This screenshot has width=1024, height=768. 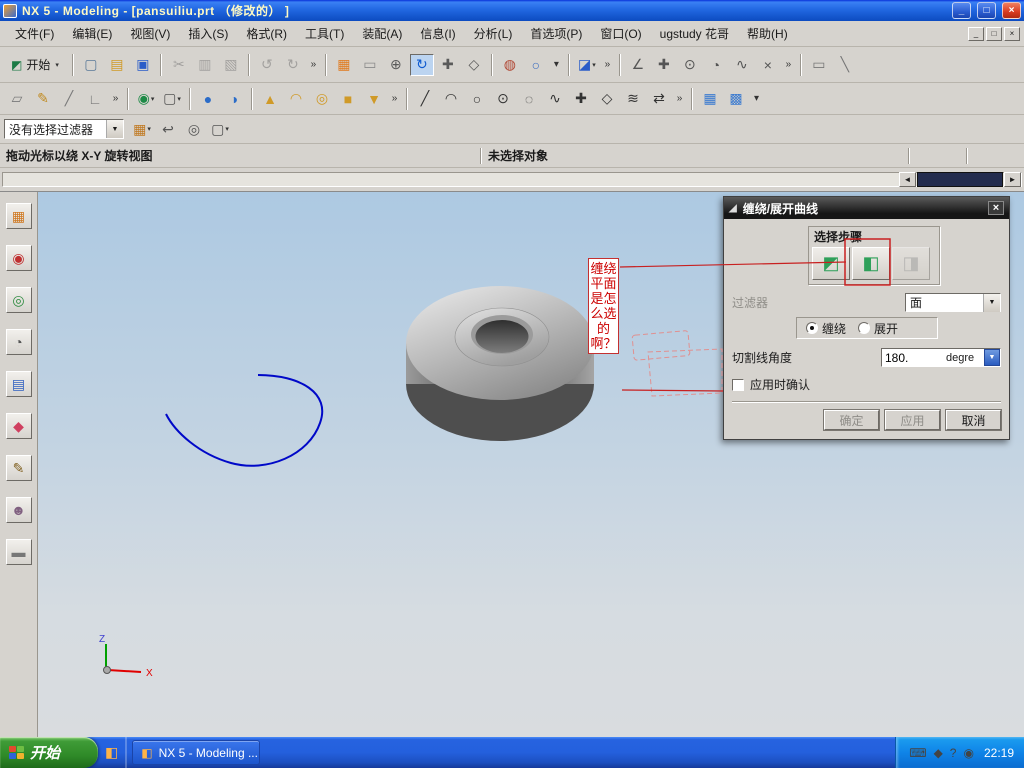 What do you see at coordinates (34, 33) in the screenshot?
I see `menu-item-0: 文件(F)` at bounding box center [34, 33].